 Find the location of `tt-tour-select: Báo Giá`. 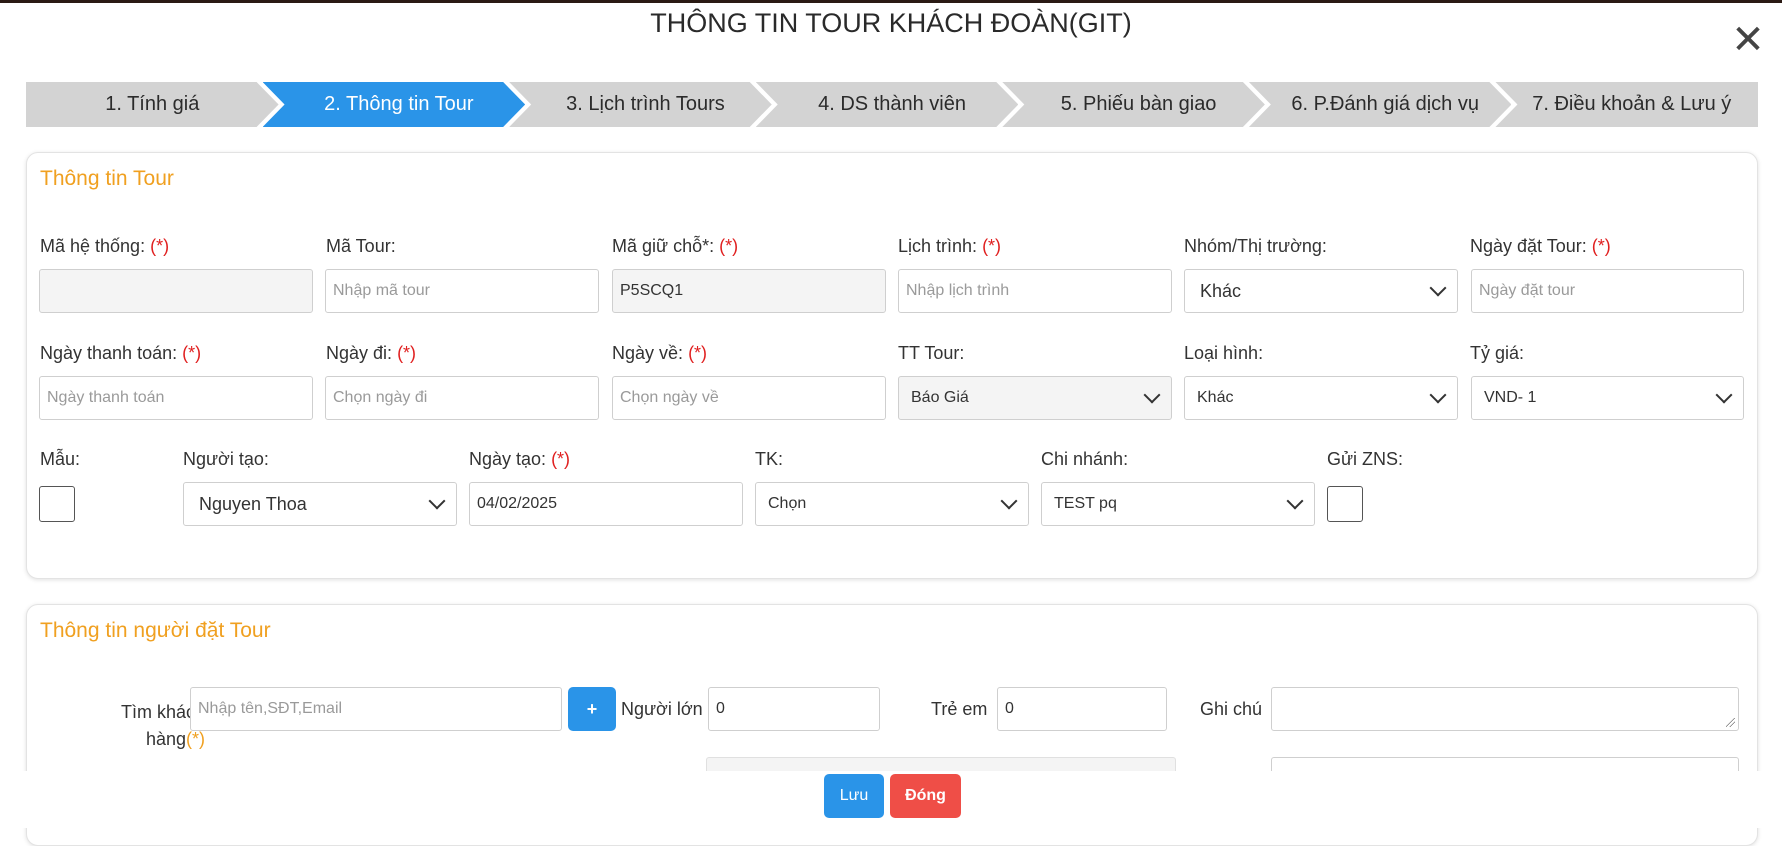

tt-tour-select: Báo Giá is located at coordinates (1035, 398).